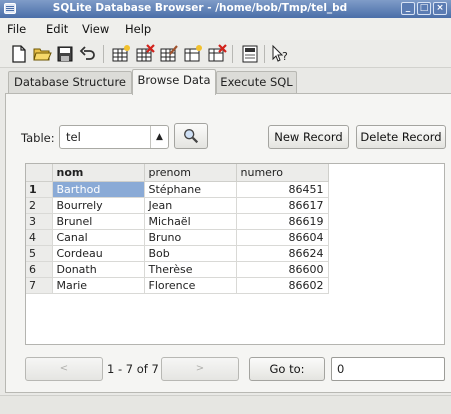 The width and height of the screenshot is (451, 414). I want to click on magnifier-icon, so click(191, 136).